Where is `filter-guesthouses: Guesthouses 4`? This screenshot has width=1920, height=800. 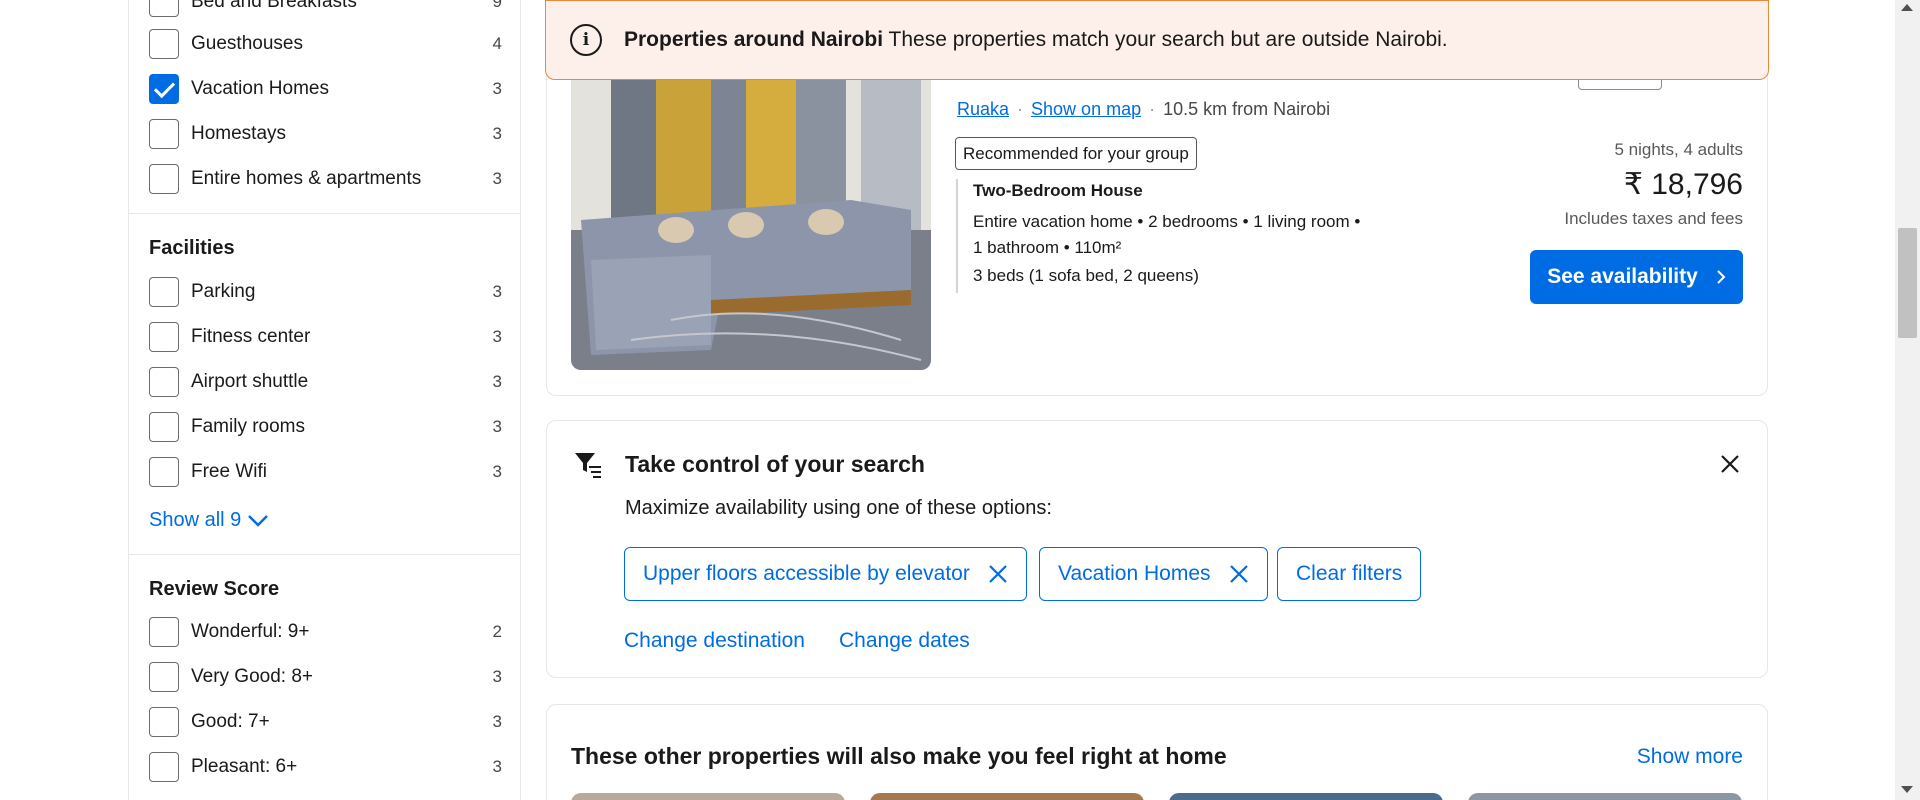 filter-guesthouses: Guesthouses 4 is located at coordinates (325, 44).